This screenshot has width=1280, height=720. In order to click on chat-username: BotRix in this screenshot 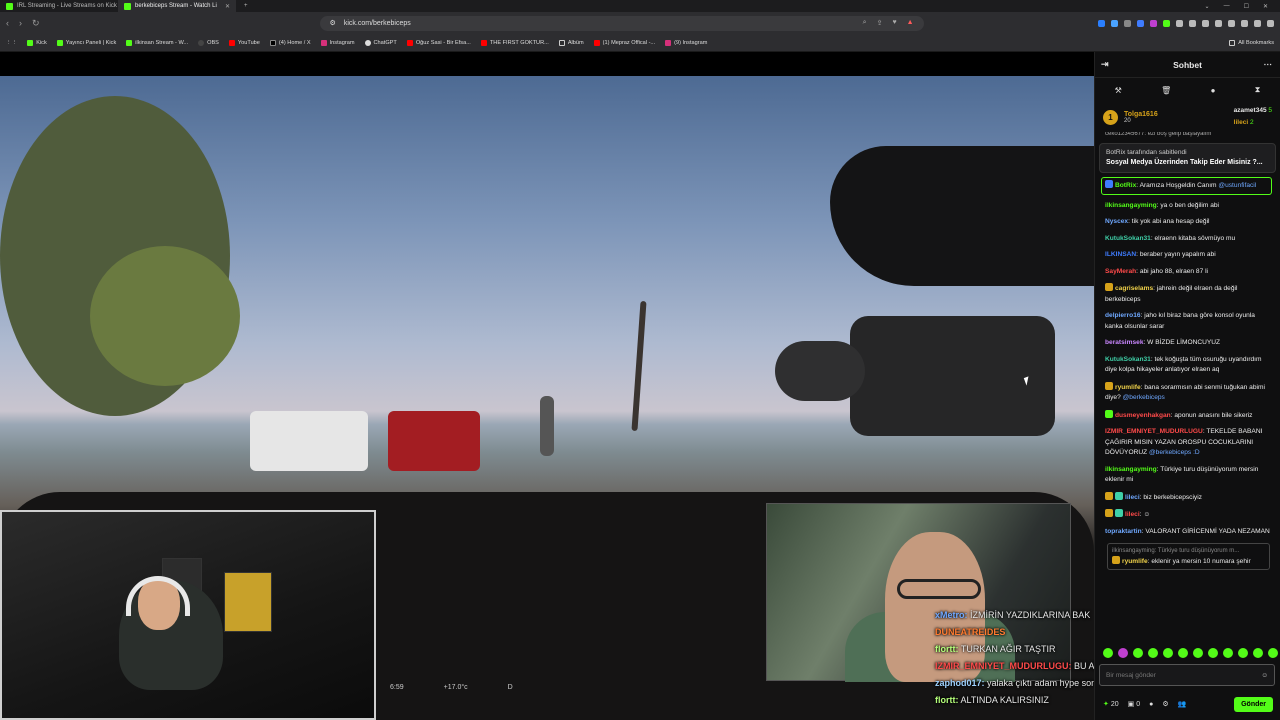, I will do `click(1125, 185)`.